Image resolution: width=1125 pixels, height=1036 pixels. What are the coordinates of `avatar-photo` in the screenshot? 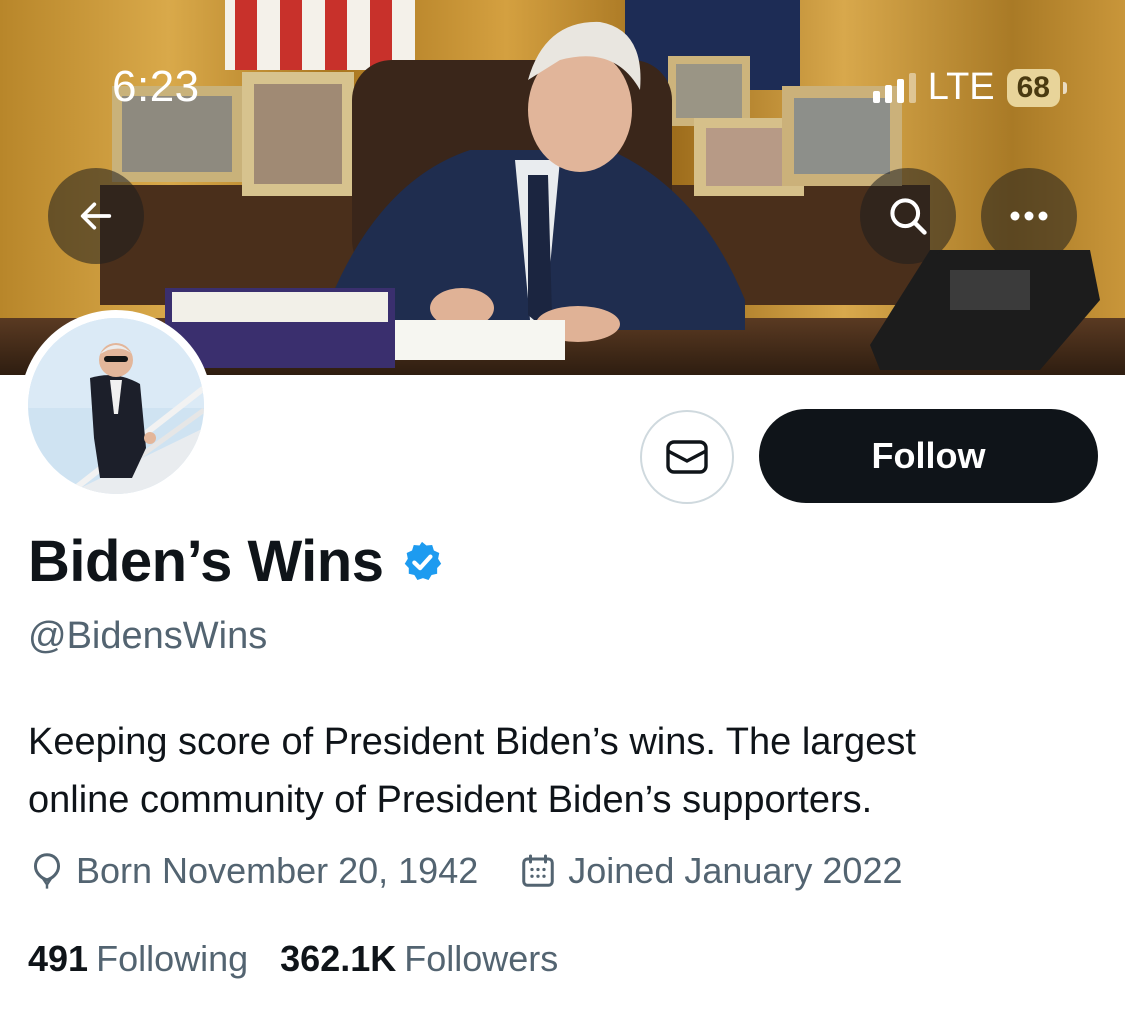 It's located at (116, 406).